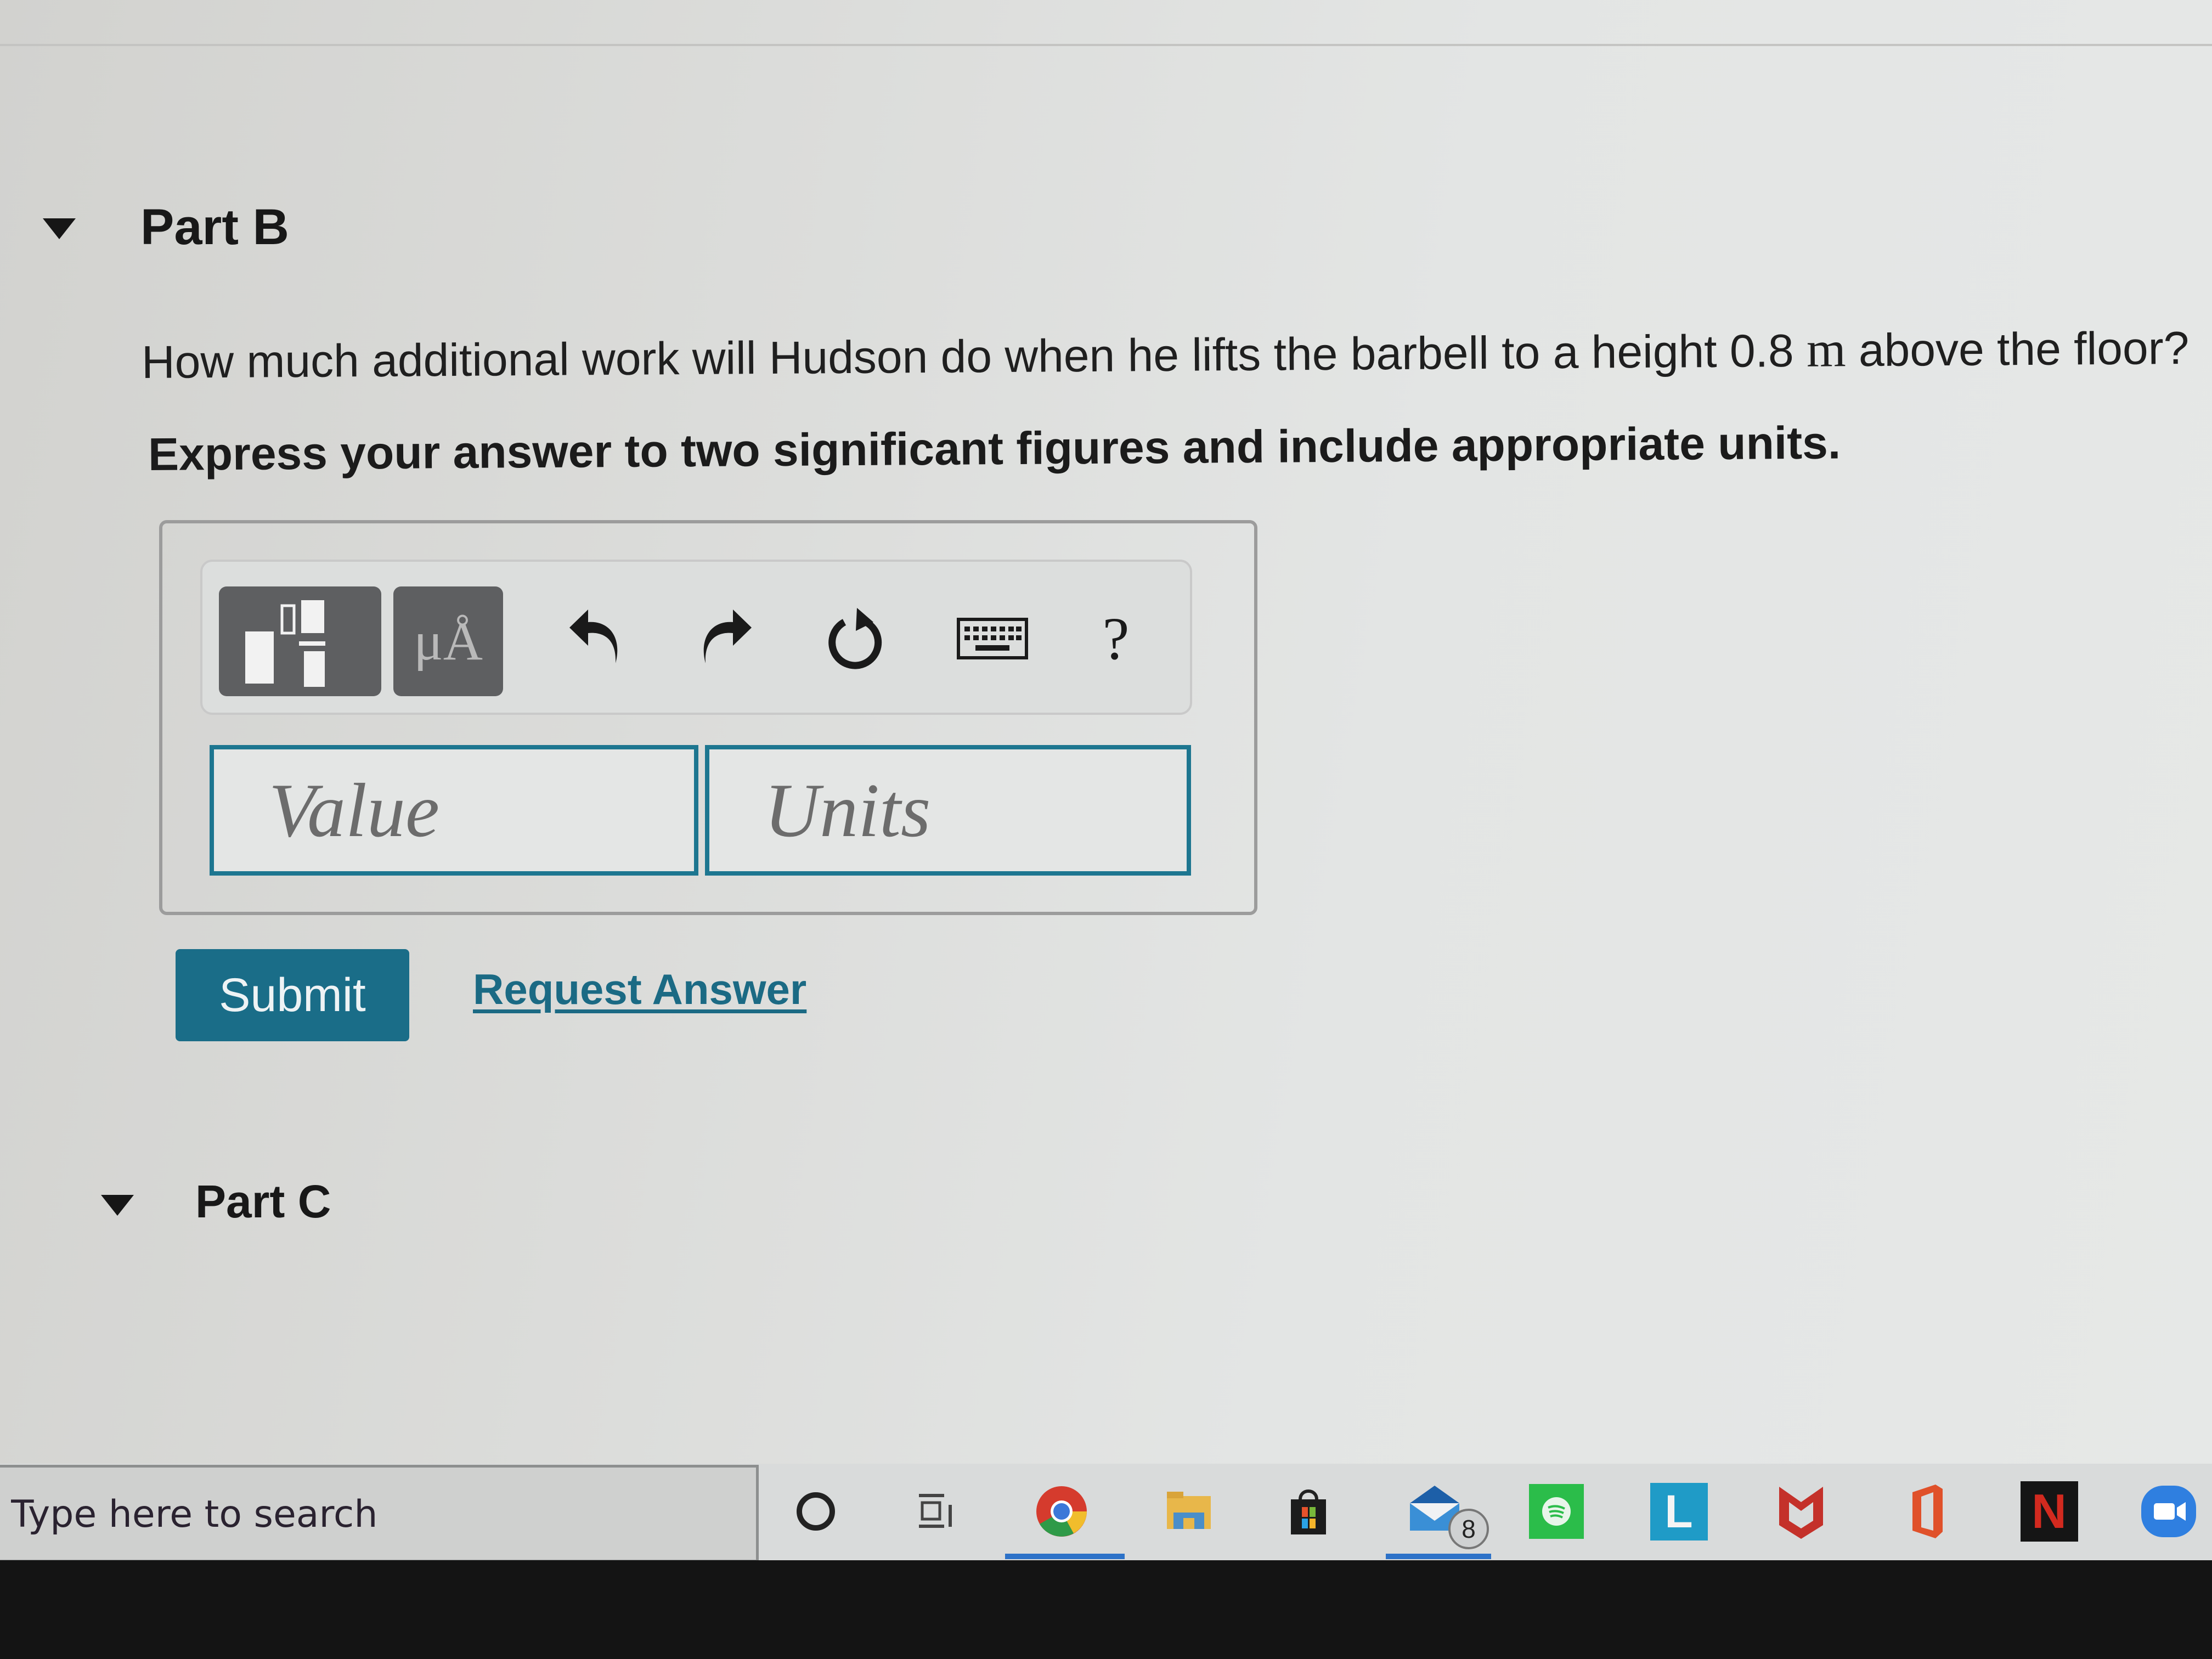 The image size is (2212, 1659). I want to click on templates-icon, so click(285, 644).